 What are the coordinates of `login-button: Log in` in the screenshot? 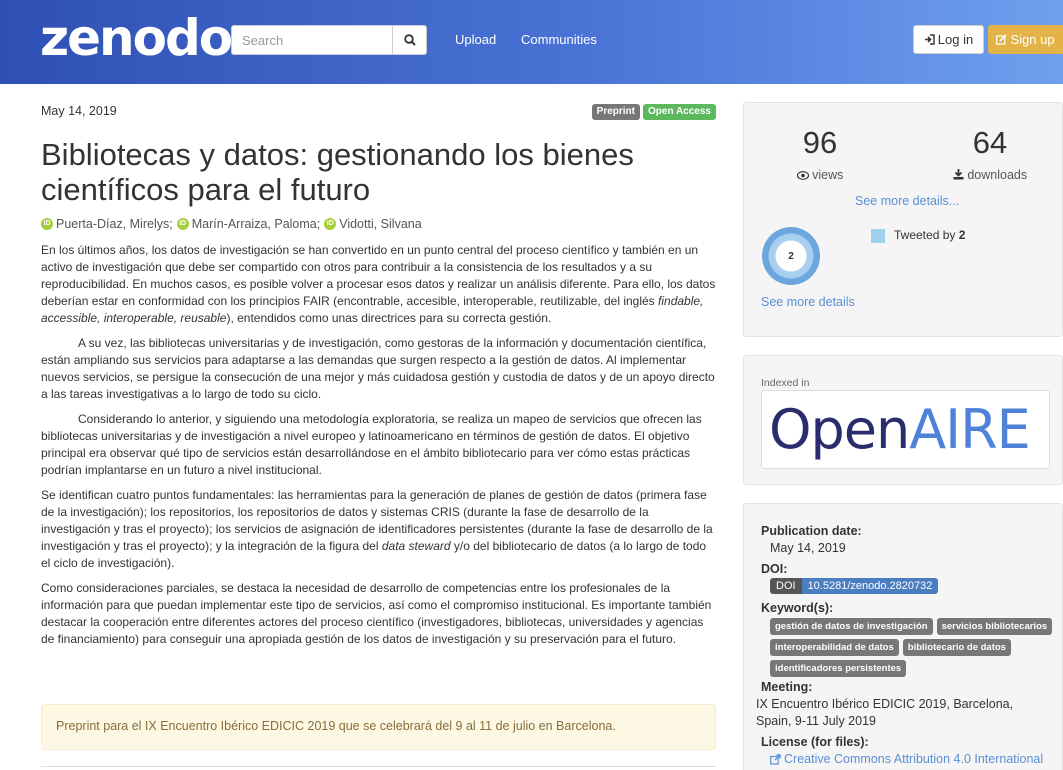 It's located at (948, 39).